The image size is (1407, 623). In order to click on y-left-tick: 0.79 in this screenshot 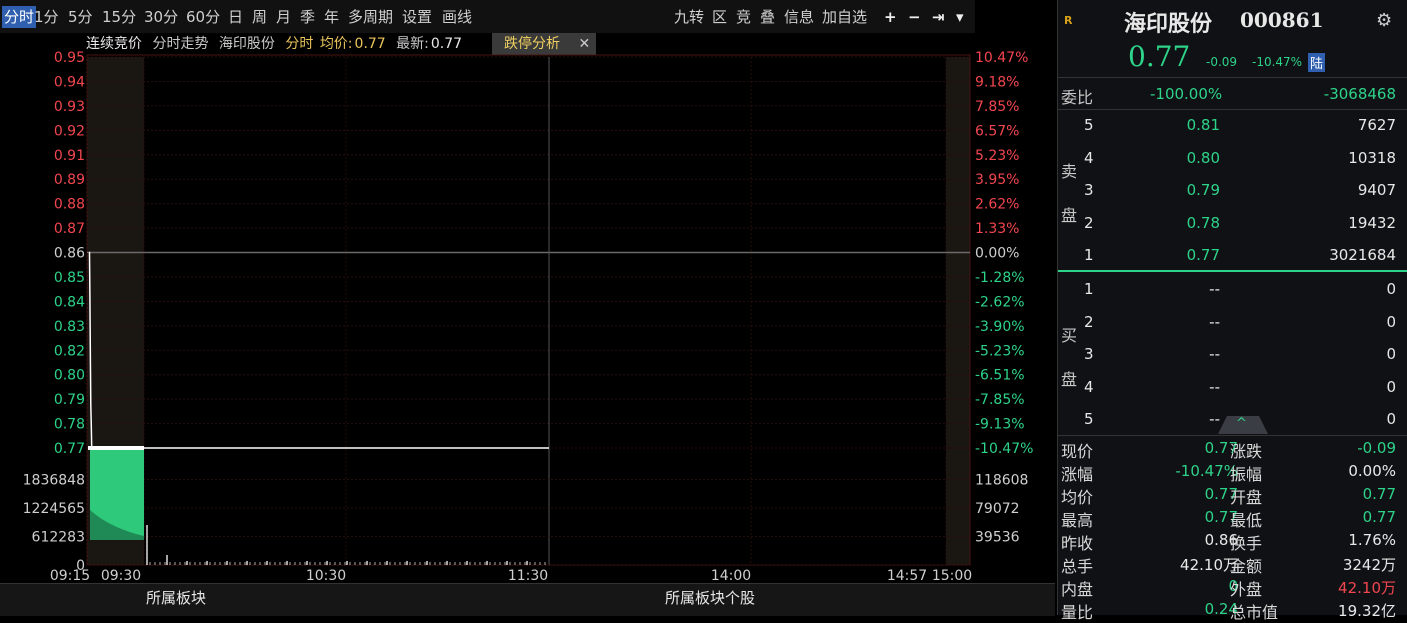, I will do `click(69, 400)`.